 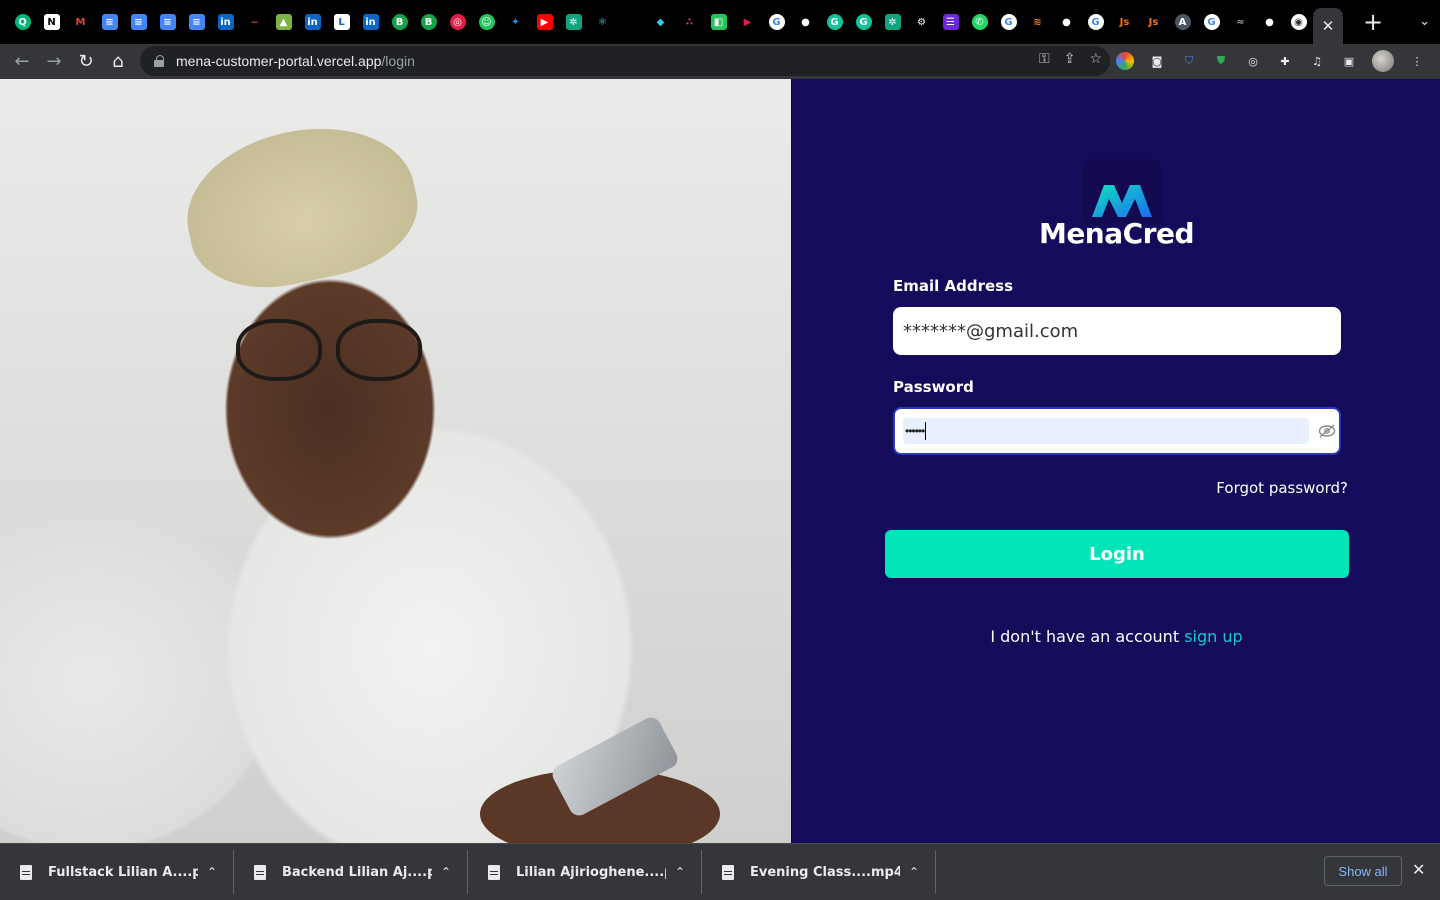 I want to click on side-panel-icon: ▣, so click(x=1349, y=61).